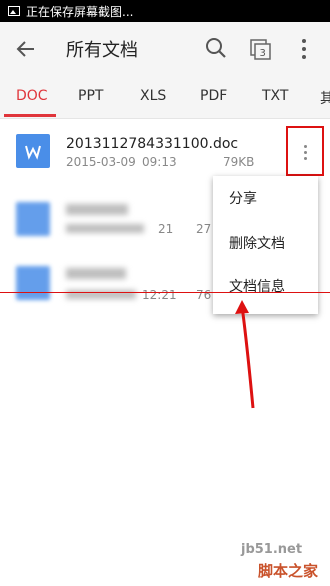  What do you see at coordinates (263, 53) in the screenshot?
I see `svg-text: 3` at bounding box center [263, 53].